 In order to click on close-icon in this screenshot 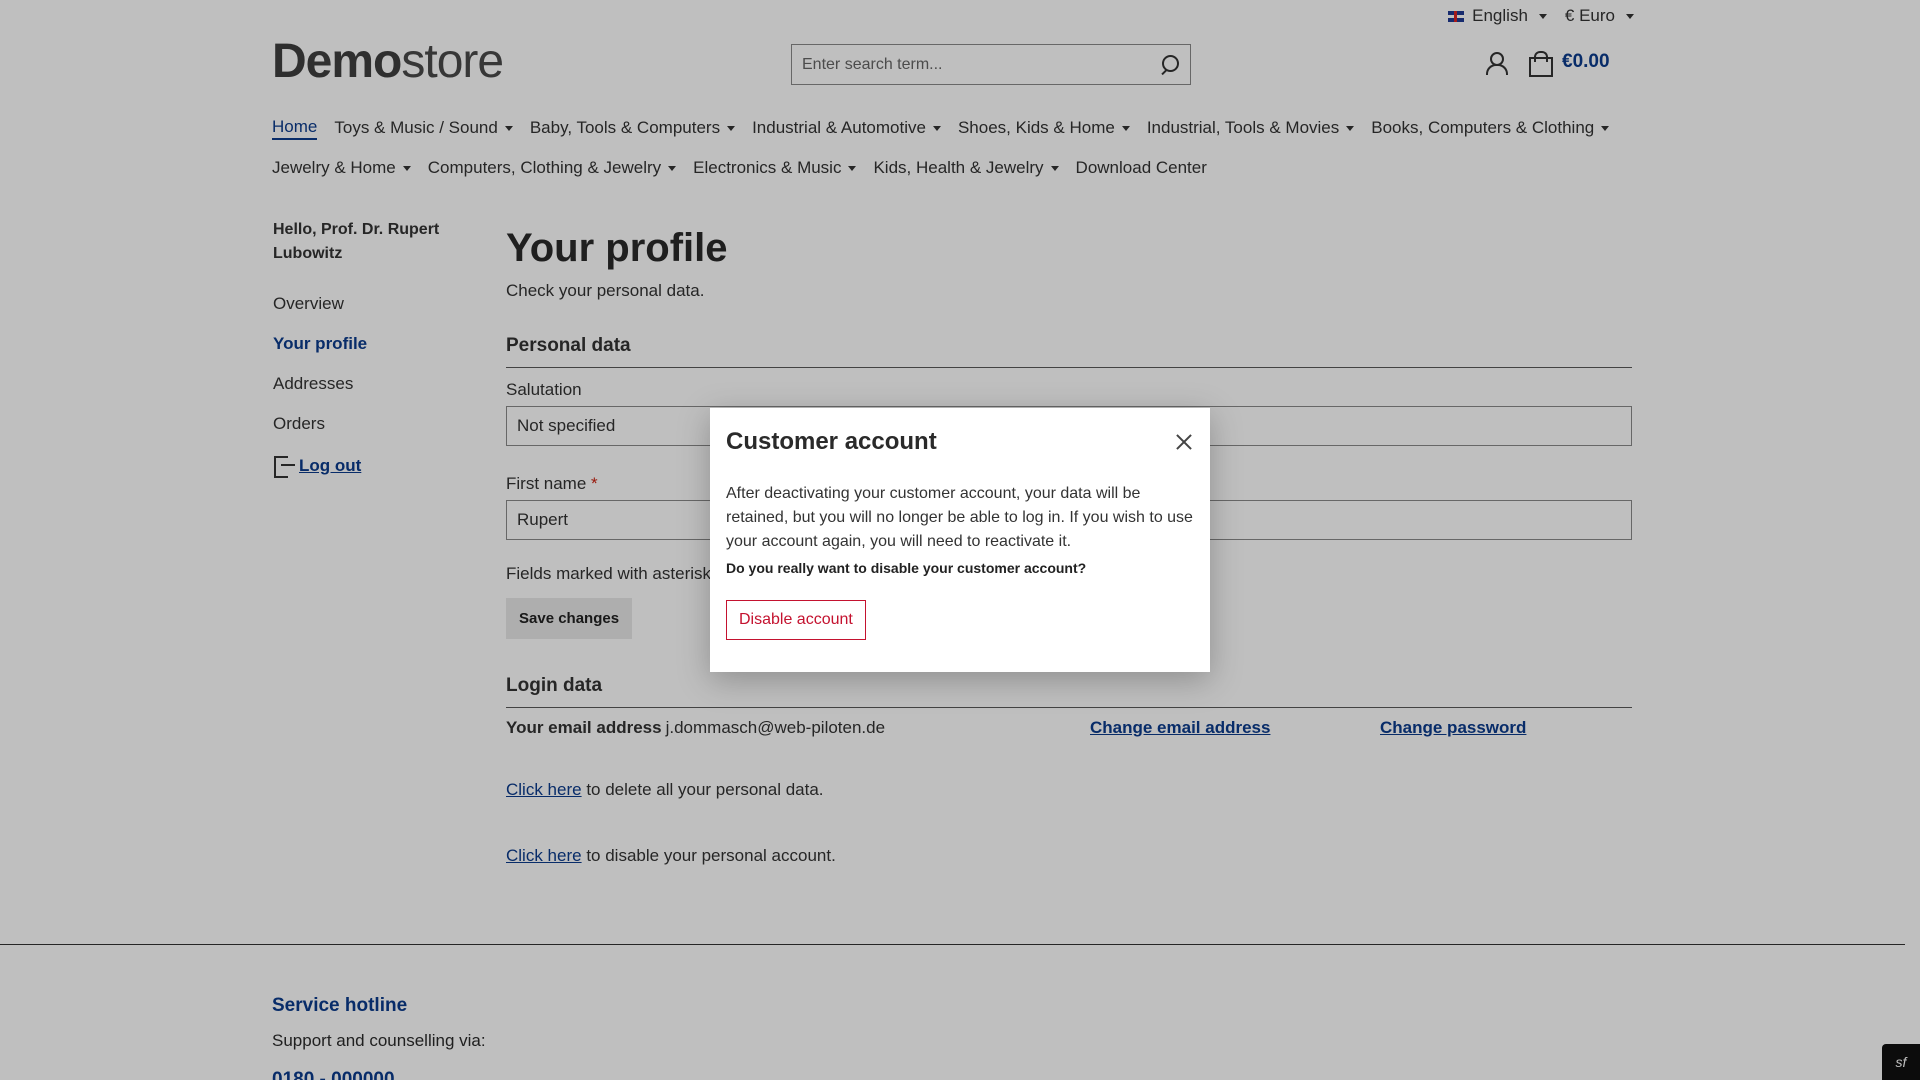, I will do `click(1184, 442)`.